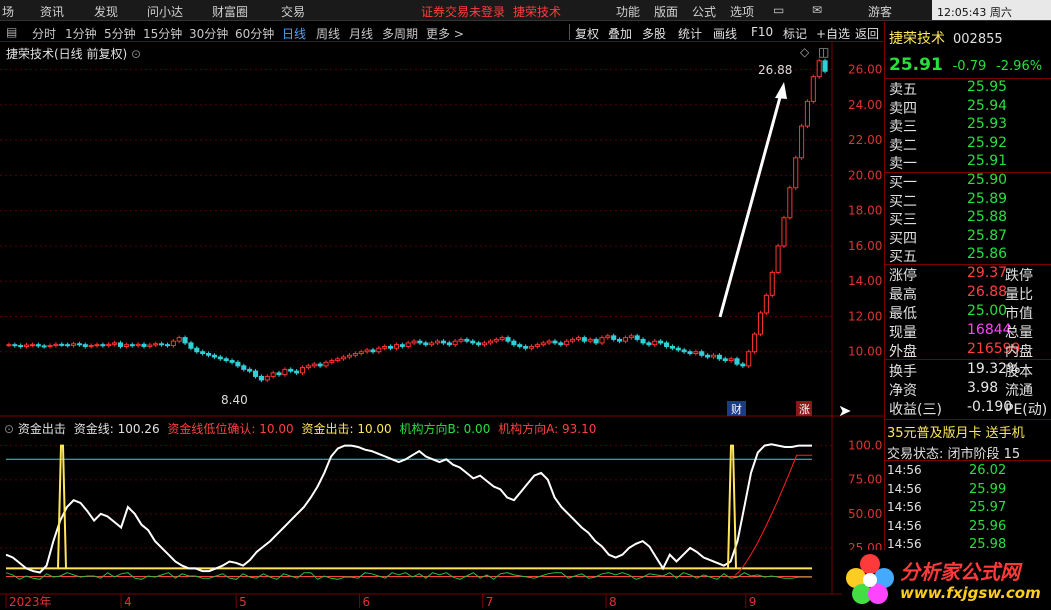 This screenshot has width=1051, height=610. I want to click on f10-button: F10, so click(762, 32).